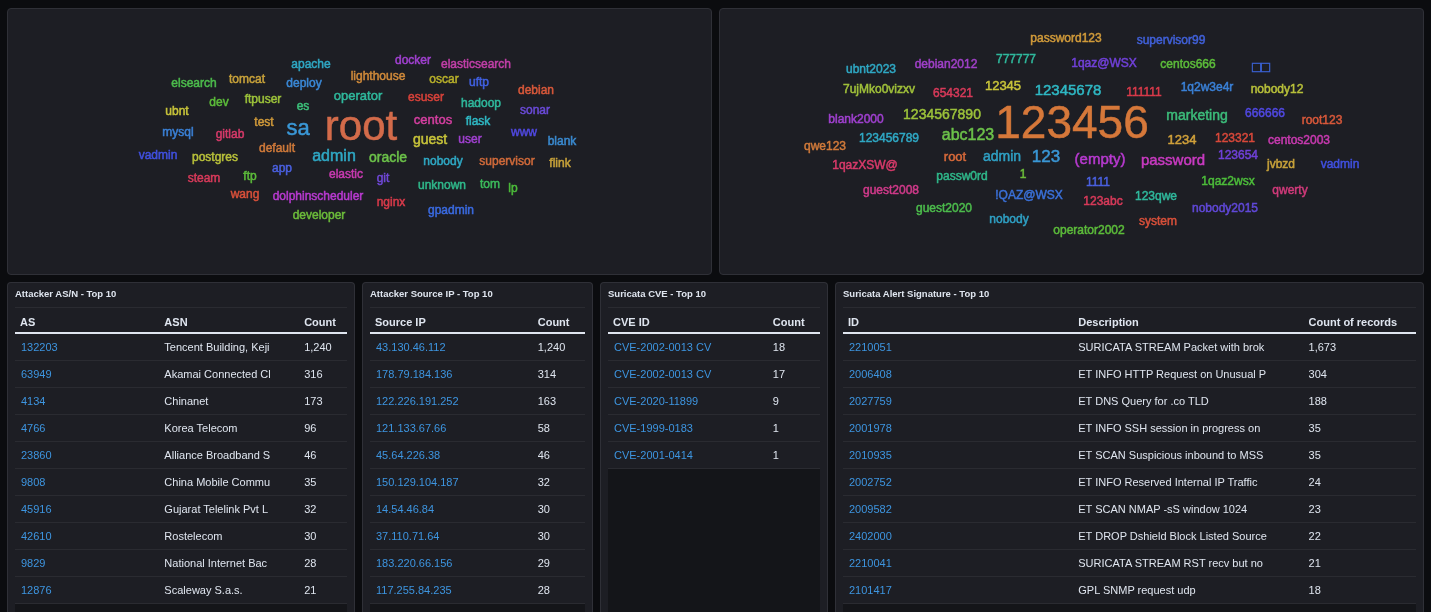 Image resolution: width=1431 pixels, height=612 pixels. Describe the element at coordinates (1104, 63) in the screenshot. I see `cloud-word: 1qaz@WSX` at that location.